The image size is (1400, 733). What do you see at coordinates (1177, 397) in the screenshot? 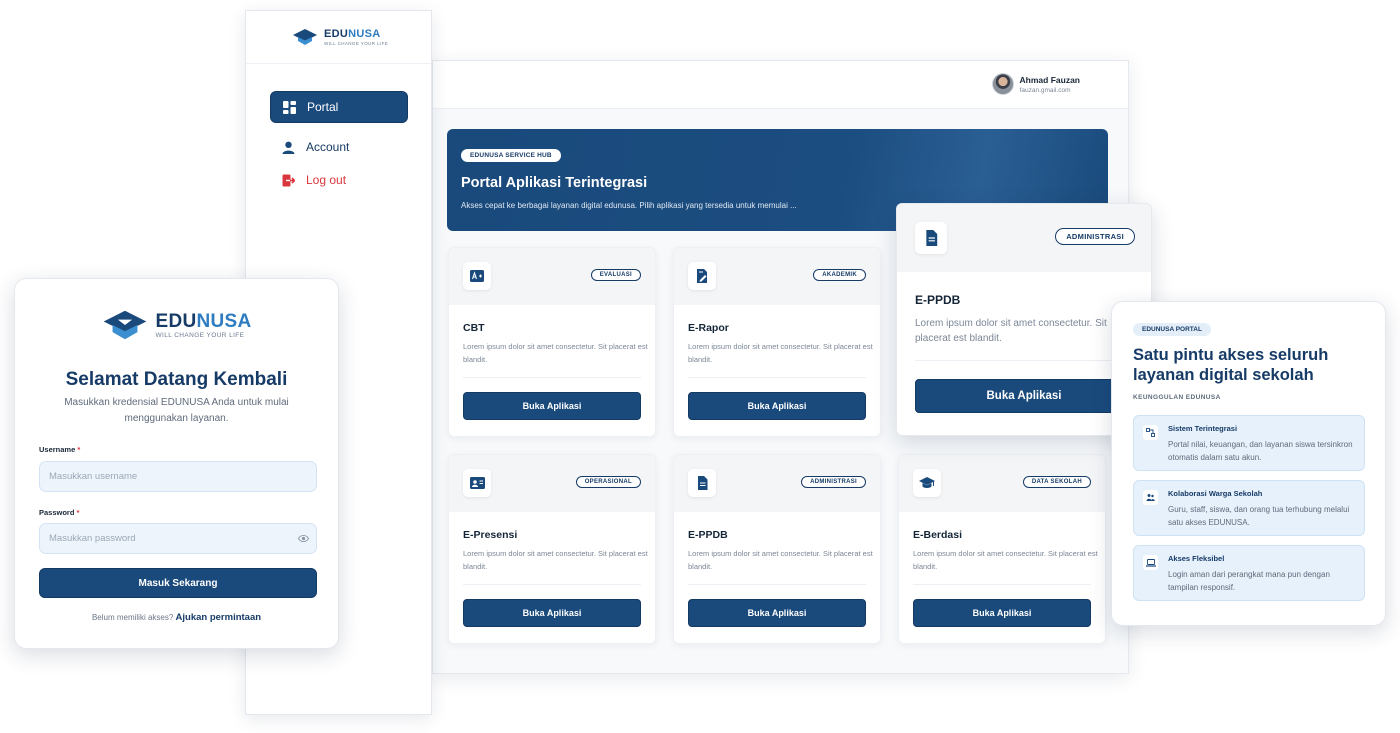
I see `info-kicker: KEUNGGULAN EDUNUSA` at bounding box center [1177, 397].